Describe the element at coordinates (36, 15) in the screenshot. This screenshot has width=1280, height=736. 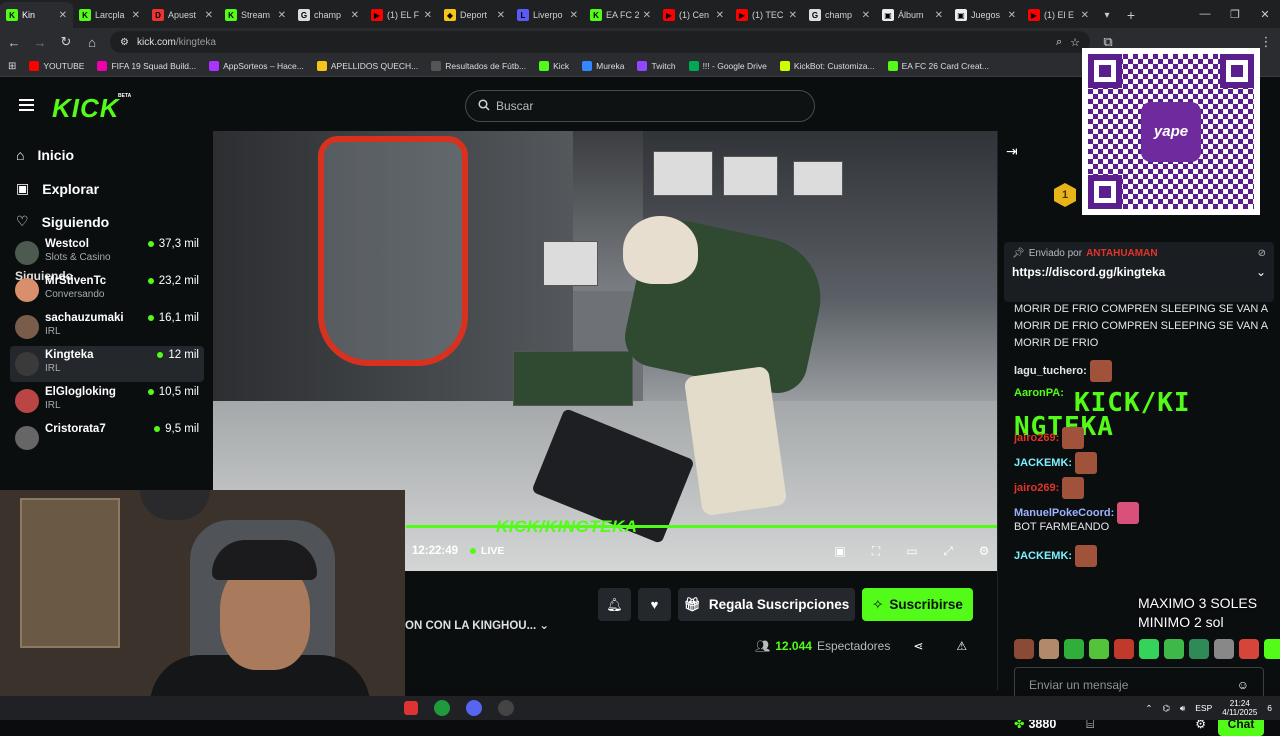
I see `browser-tab: K Kin ✕` at that location.